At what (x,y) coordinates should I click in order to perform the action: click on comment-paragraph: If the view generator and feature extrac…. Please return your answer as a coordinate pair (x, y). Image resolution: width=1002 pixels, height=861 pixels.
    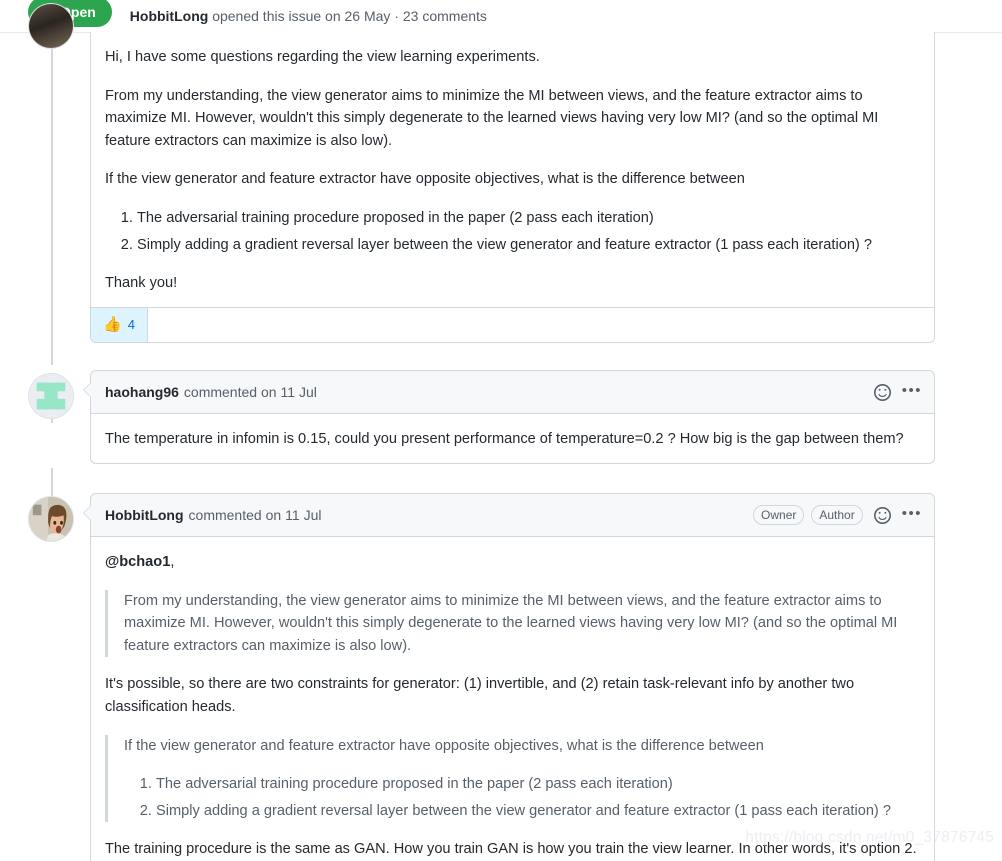
    Looking at the image, I should click on (425, 179).